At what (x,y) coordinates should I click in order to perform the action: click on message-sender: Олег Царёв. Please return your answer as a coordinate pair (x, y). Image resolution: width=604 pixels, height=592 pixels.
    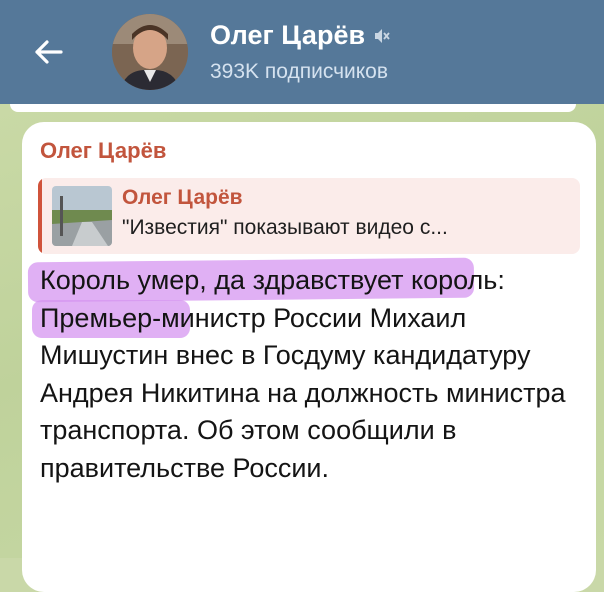
    Looking at the image, I should click on (103, 151).